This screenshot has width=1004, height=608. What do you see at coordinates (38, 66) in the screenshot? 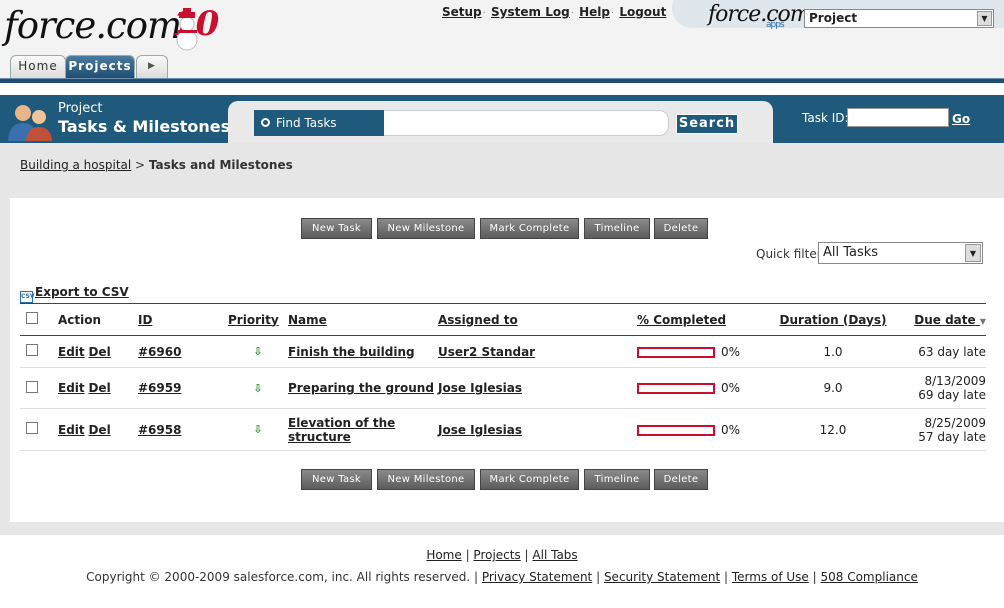
I see `tab-home: Home` at bounding box center [38, 66].